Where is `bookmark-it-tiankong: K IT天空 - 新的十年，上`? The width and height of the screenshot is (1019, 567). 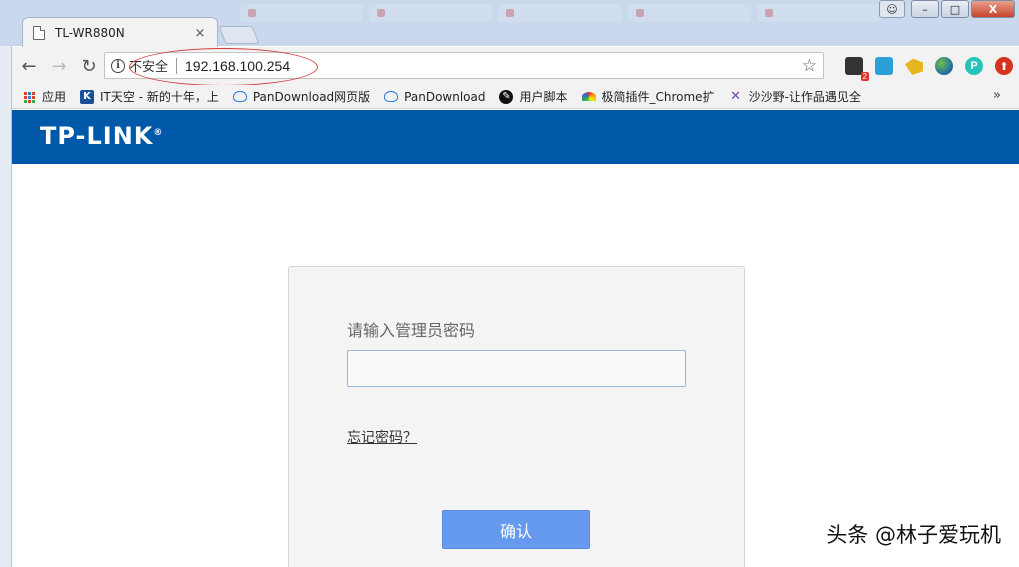
bookmark-it-tiankong: K IT天空 - 新的十年，上 is located at coordinates (149, 96).